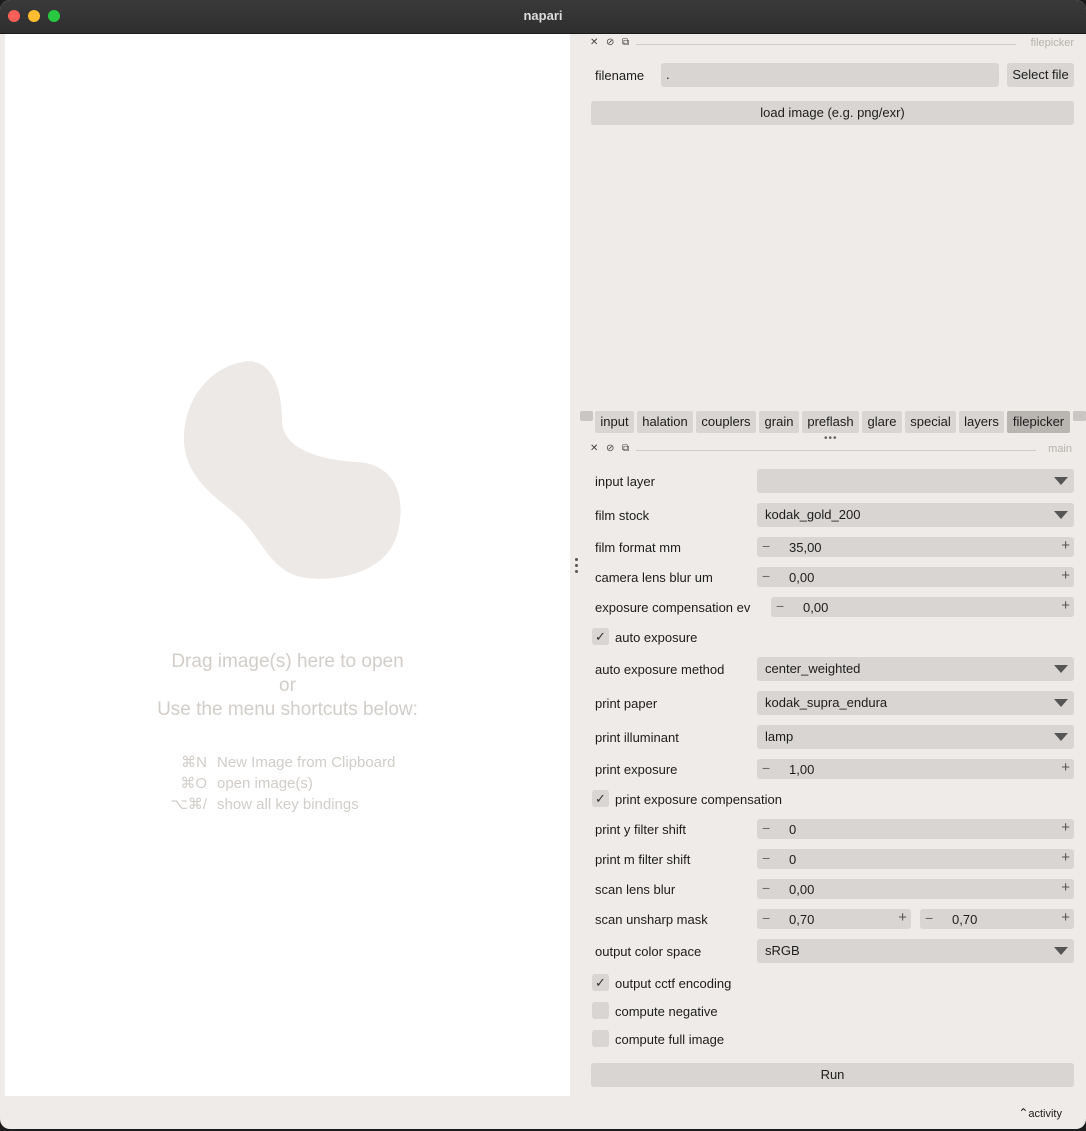 This screenshot has width=1086, height=1131. What do you see at coordinates (915, 515) in the screenshot?
I see `film-stock-select: kodak_gold_200` at bounding box center [915, 515].